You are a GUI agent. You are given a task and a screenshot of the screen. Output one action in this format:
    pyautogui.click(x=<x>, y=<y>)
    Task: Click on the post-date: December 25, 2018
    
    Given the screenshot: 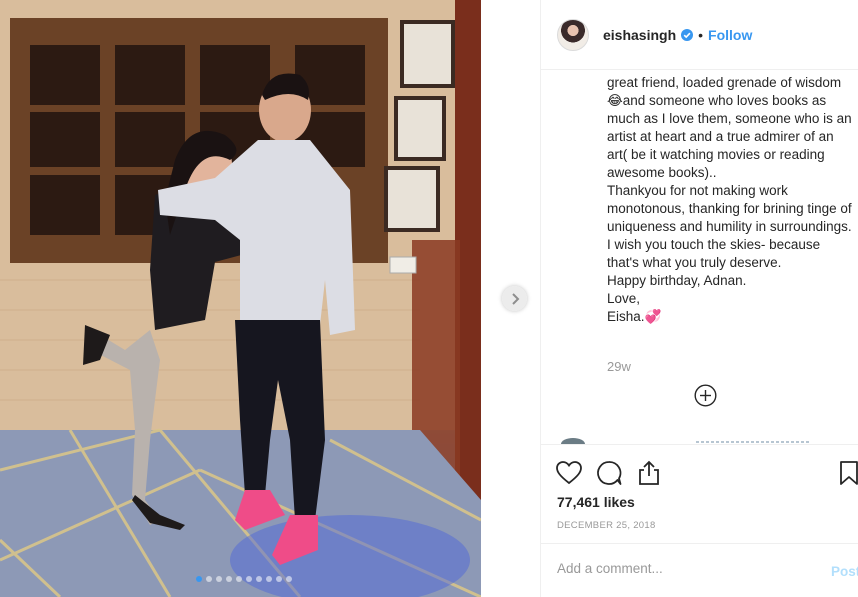 What is the action you would take?
    pyautogui.click(x=606, y=525)
    